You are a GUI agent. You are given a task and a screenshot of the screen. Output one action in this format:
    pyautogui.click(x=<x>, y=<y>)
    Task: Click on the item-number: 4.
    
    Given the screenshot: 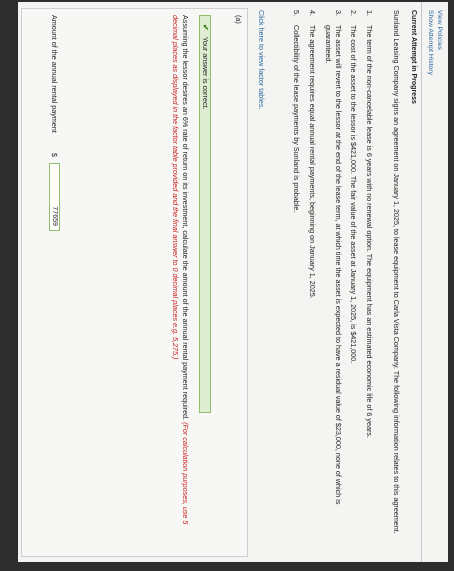 What is the action you would take?
    pyautogui.click(x=313, y=13)
    